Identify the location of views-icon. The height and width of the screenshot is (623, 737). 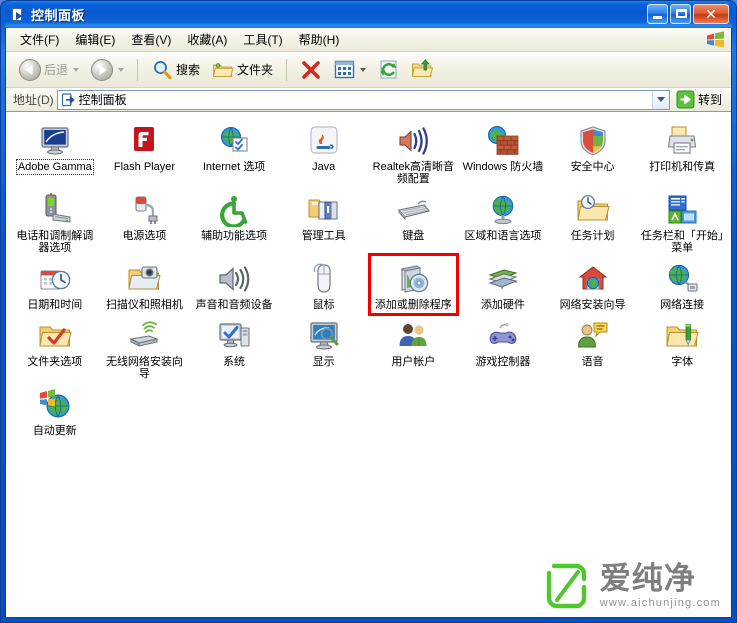
(344, 69).